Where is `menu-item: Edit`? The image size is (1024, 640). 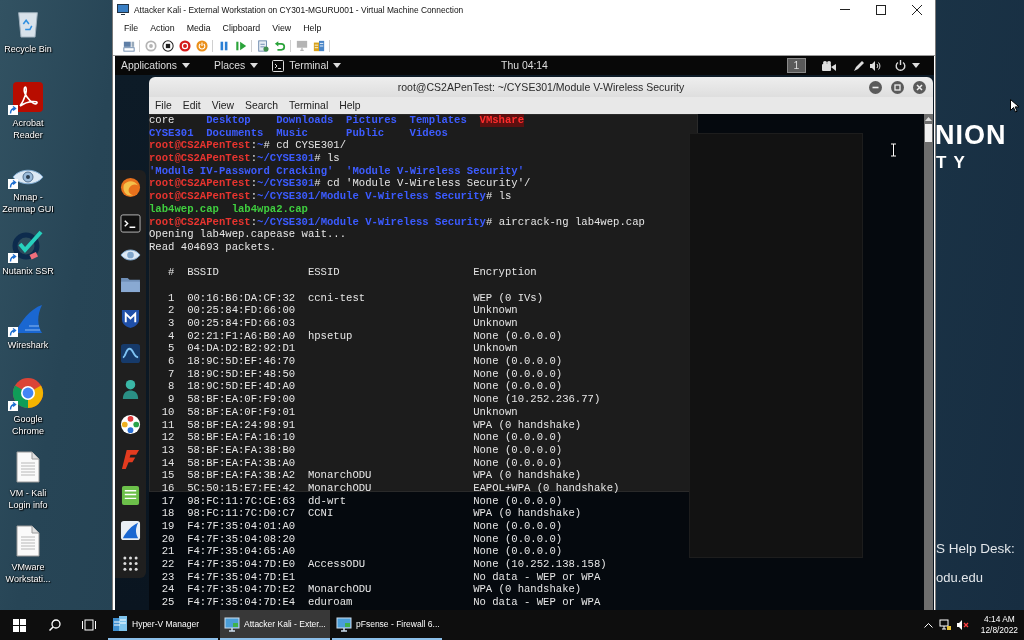 menu-item: Edit is located at coordinates (191, 105).